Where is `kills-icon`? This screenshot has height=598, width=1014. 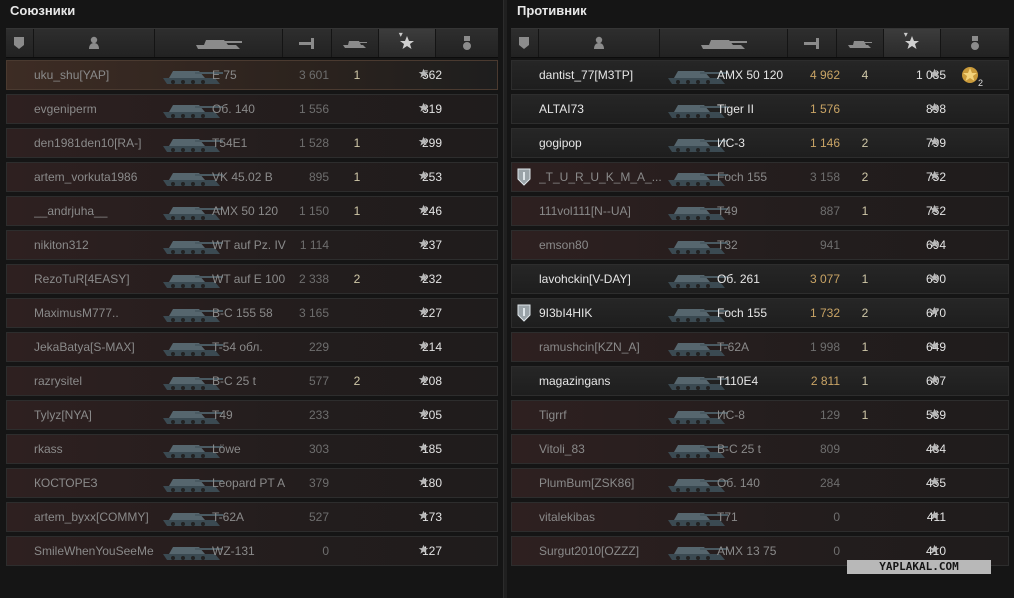 kills-icon is located at coordinates (355, 44).